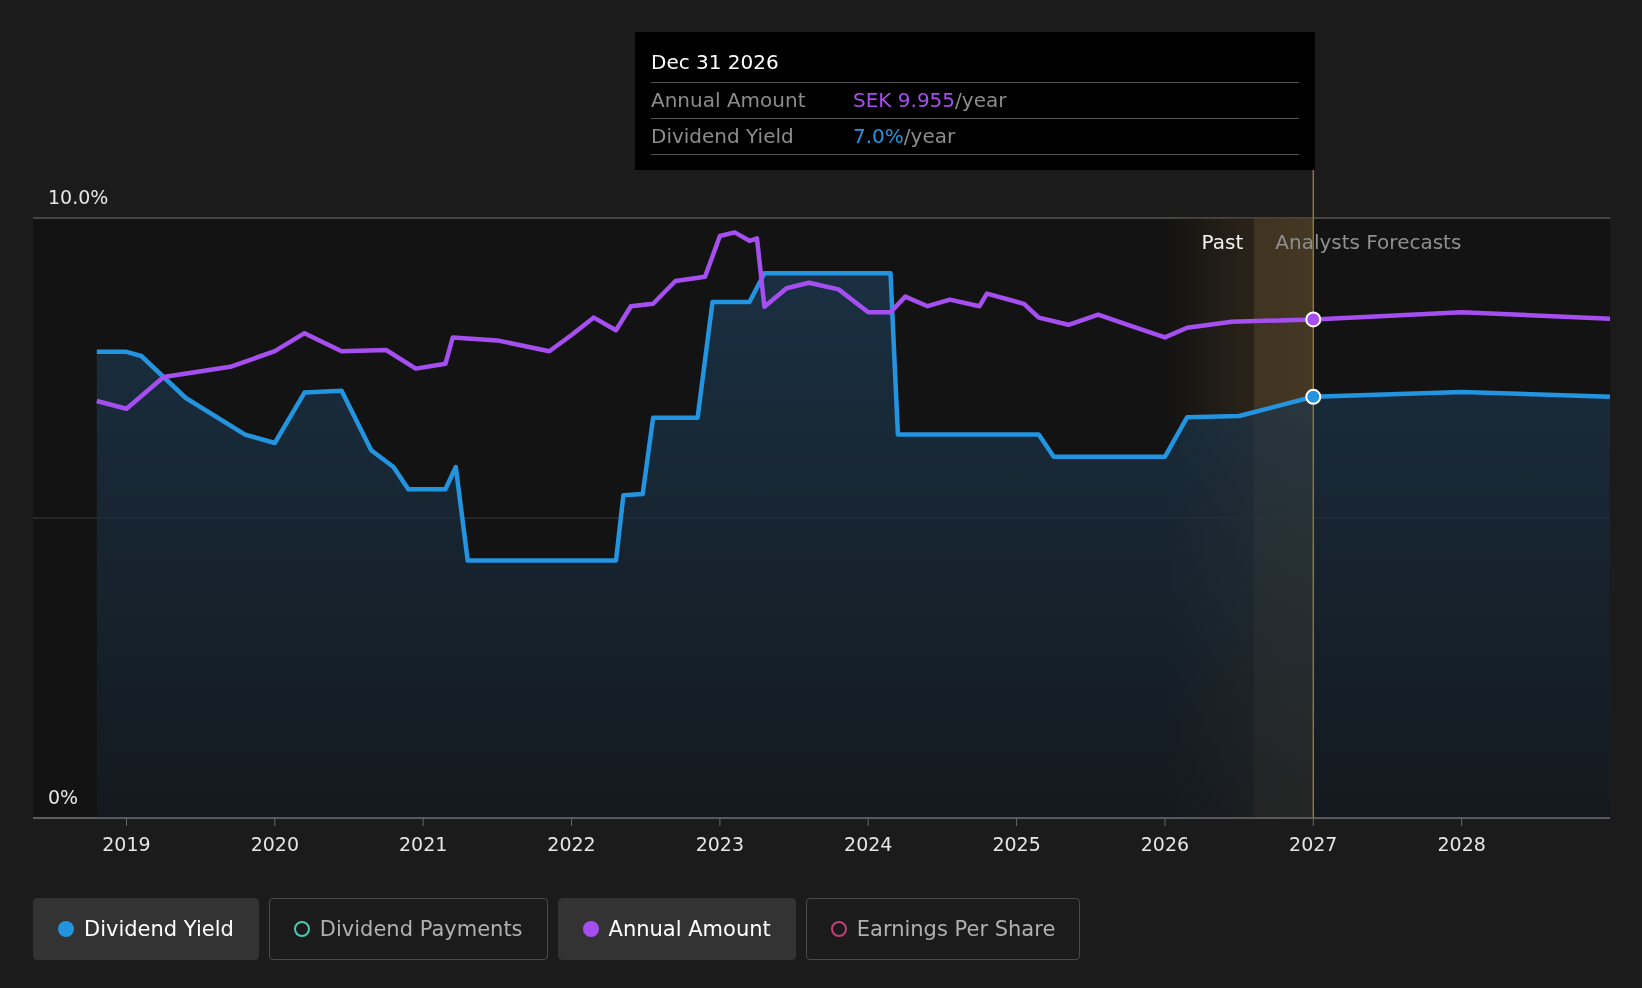 The width and height of the screenshot is (1642, 988). What do you see at coordinates (78, 197) in the screenshot?
I see `axis-label: 10.0%` at bounding box center [78, 197].